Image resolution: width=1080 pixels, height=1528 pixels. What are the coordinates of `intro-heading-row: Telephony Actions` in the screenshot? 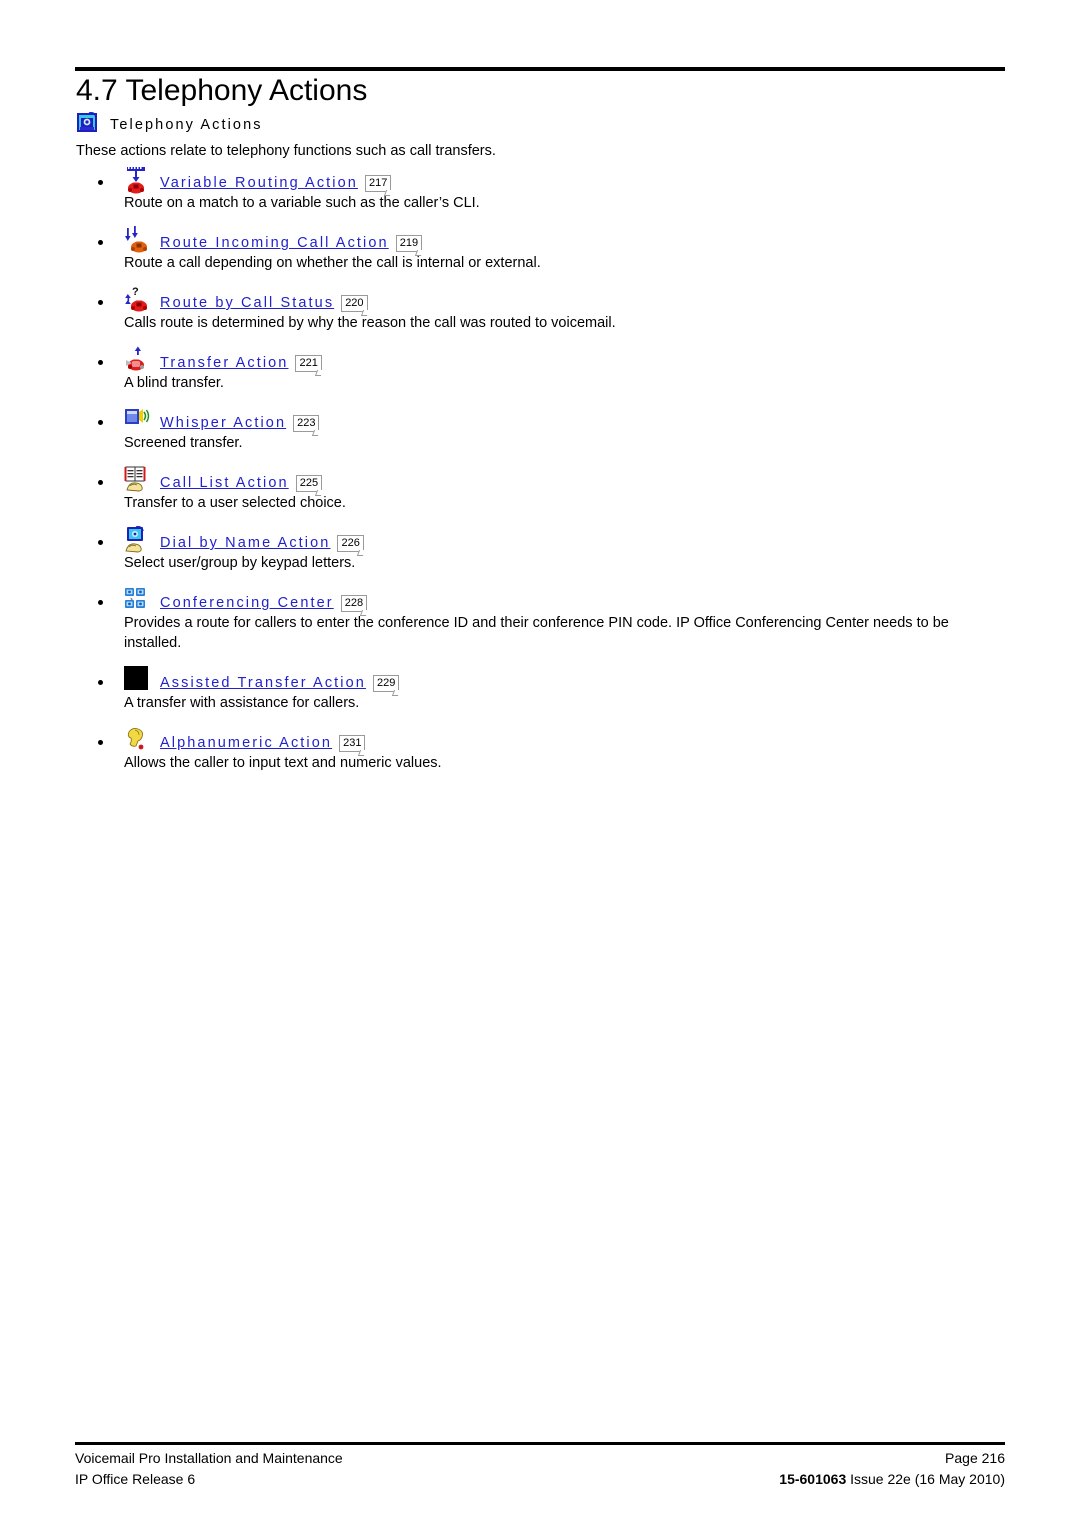 It's located at (541, 125).